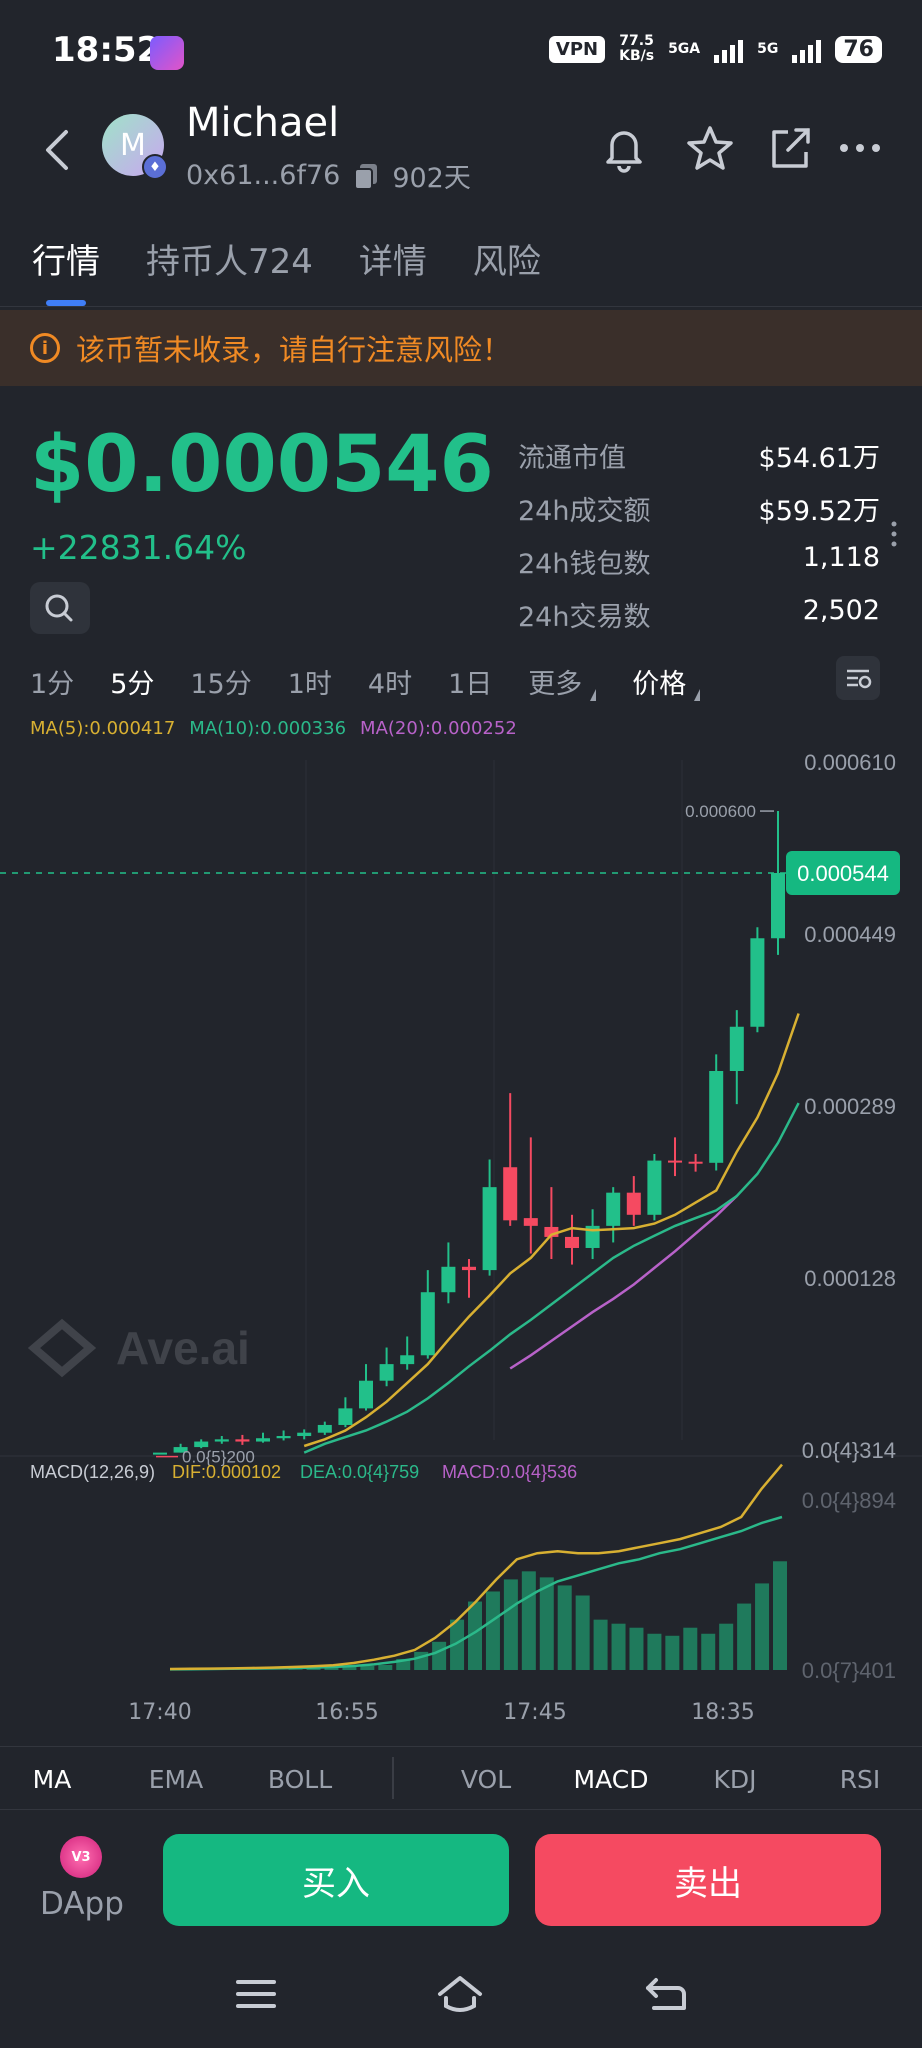 The width and height of the screenshot is (922, 2048). What do you see at coordinates (52, 681) in the screenshot?
I see `tf-1m: 1分` at bounding box center [52, 681].